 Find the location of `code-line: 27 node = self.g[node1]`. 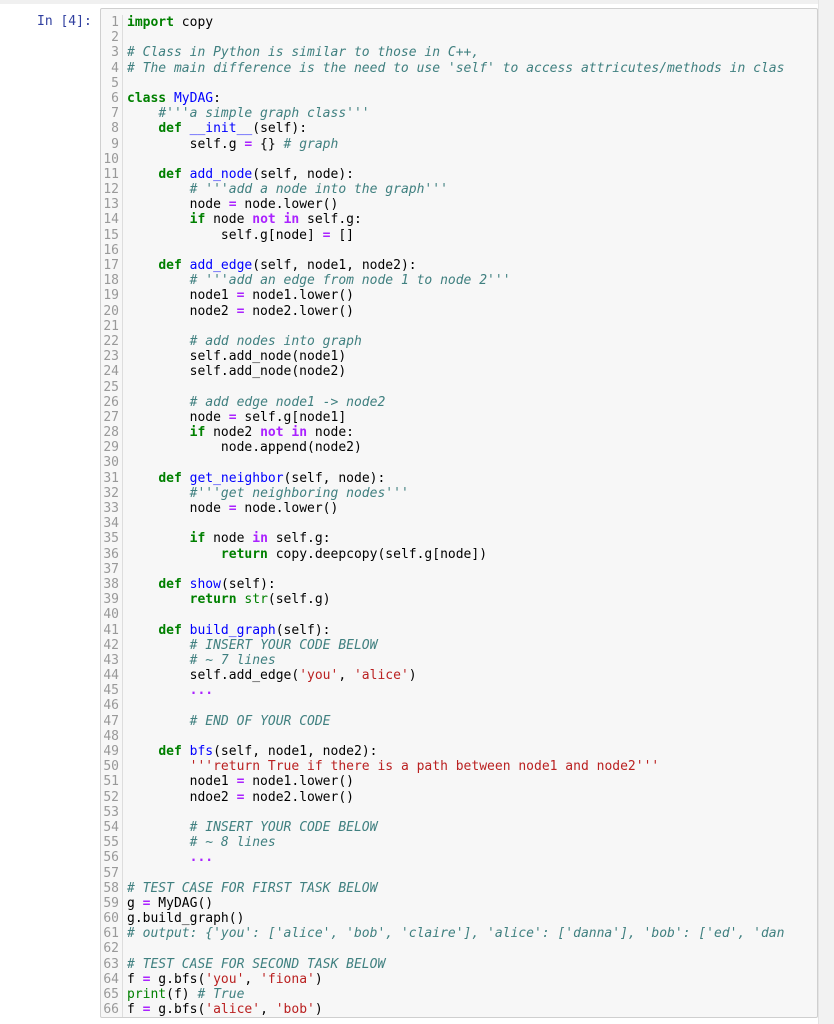

code-line: 27 node = self.g[node1] is located at coordinates (459, 417).